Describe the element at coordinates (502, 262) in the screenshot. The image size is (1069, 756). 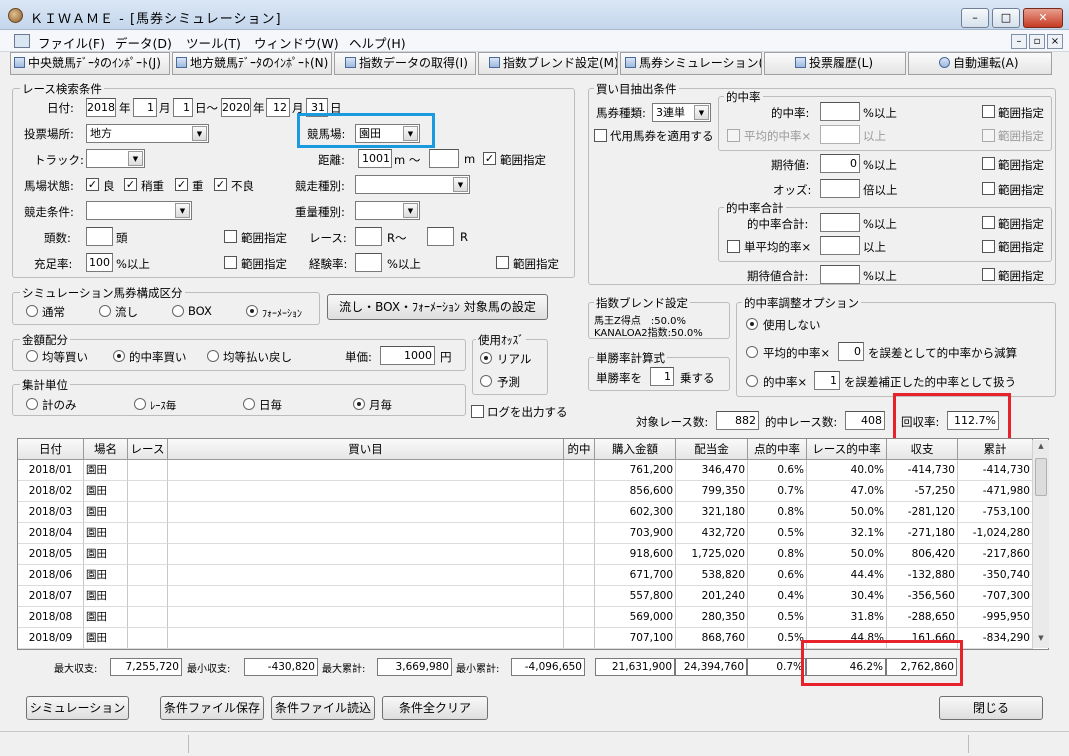
I see `experience-range-checkbox` at that location.